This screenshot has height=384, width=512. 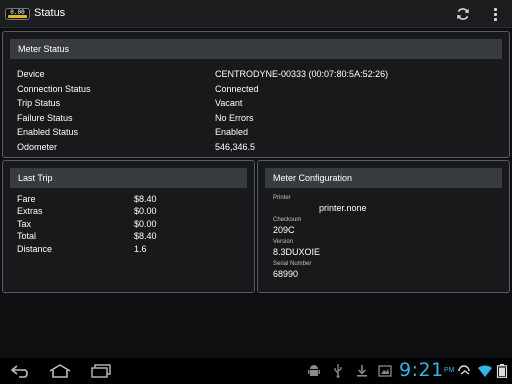 I want to click on refresh-button, so click(x=463, y=14).